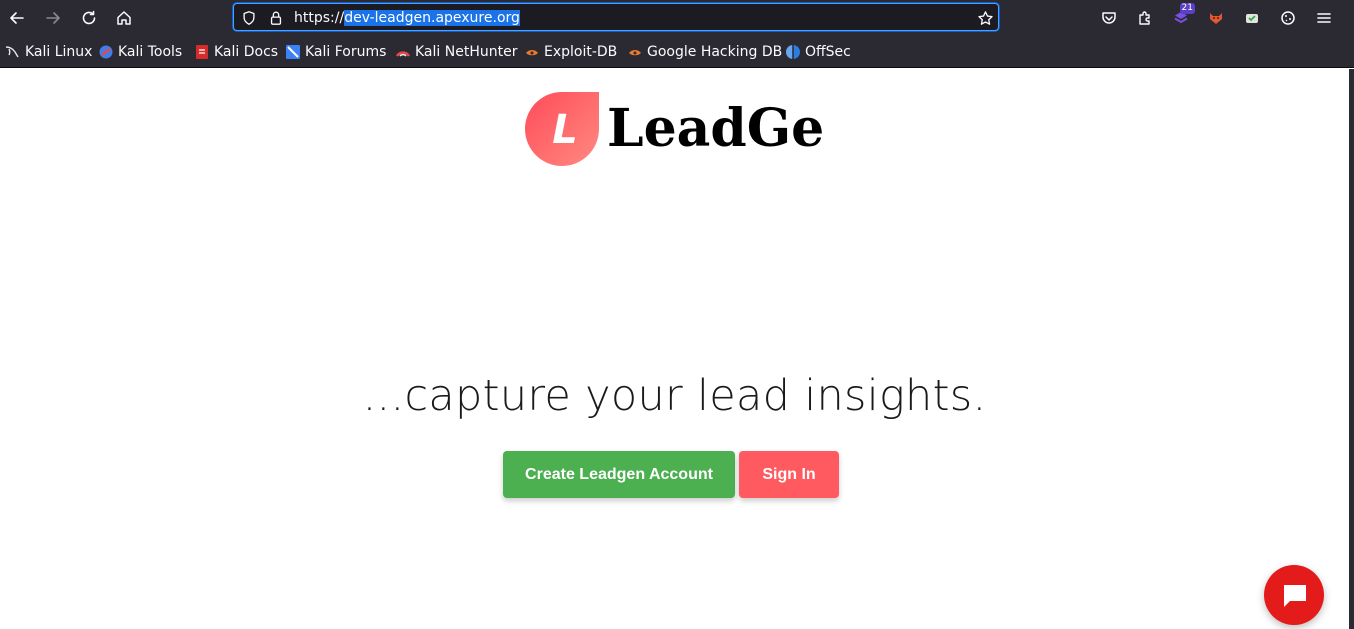 Image resolution: width=1354 pixels, height=629 pixels. I want to click on back-icon, so click(17, 18).